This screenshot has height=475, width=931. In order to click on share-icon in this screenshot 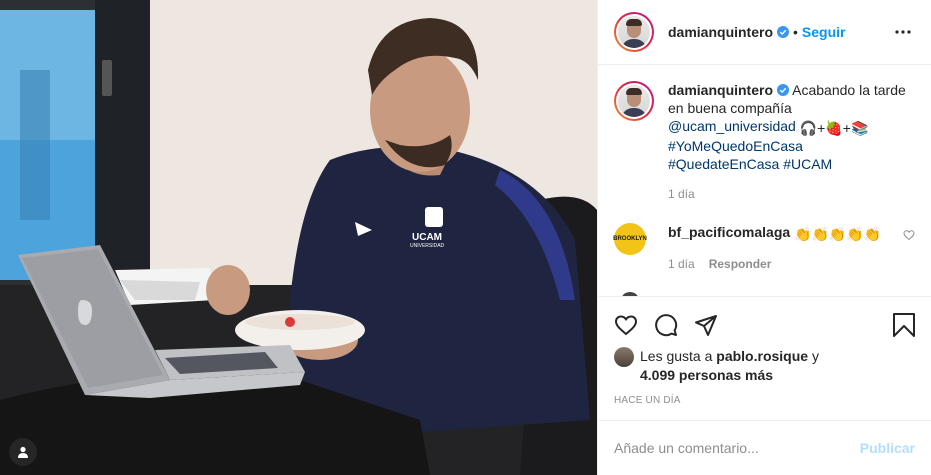, I will do `click(706, 325)`.